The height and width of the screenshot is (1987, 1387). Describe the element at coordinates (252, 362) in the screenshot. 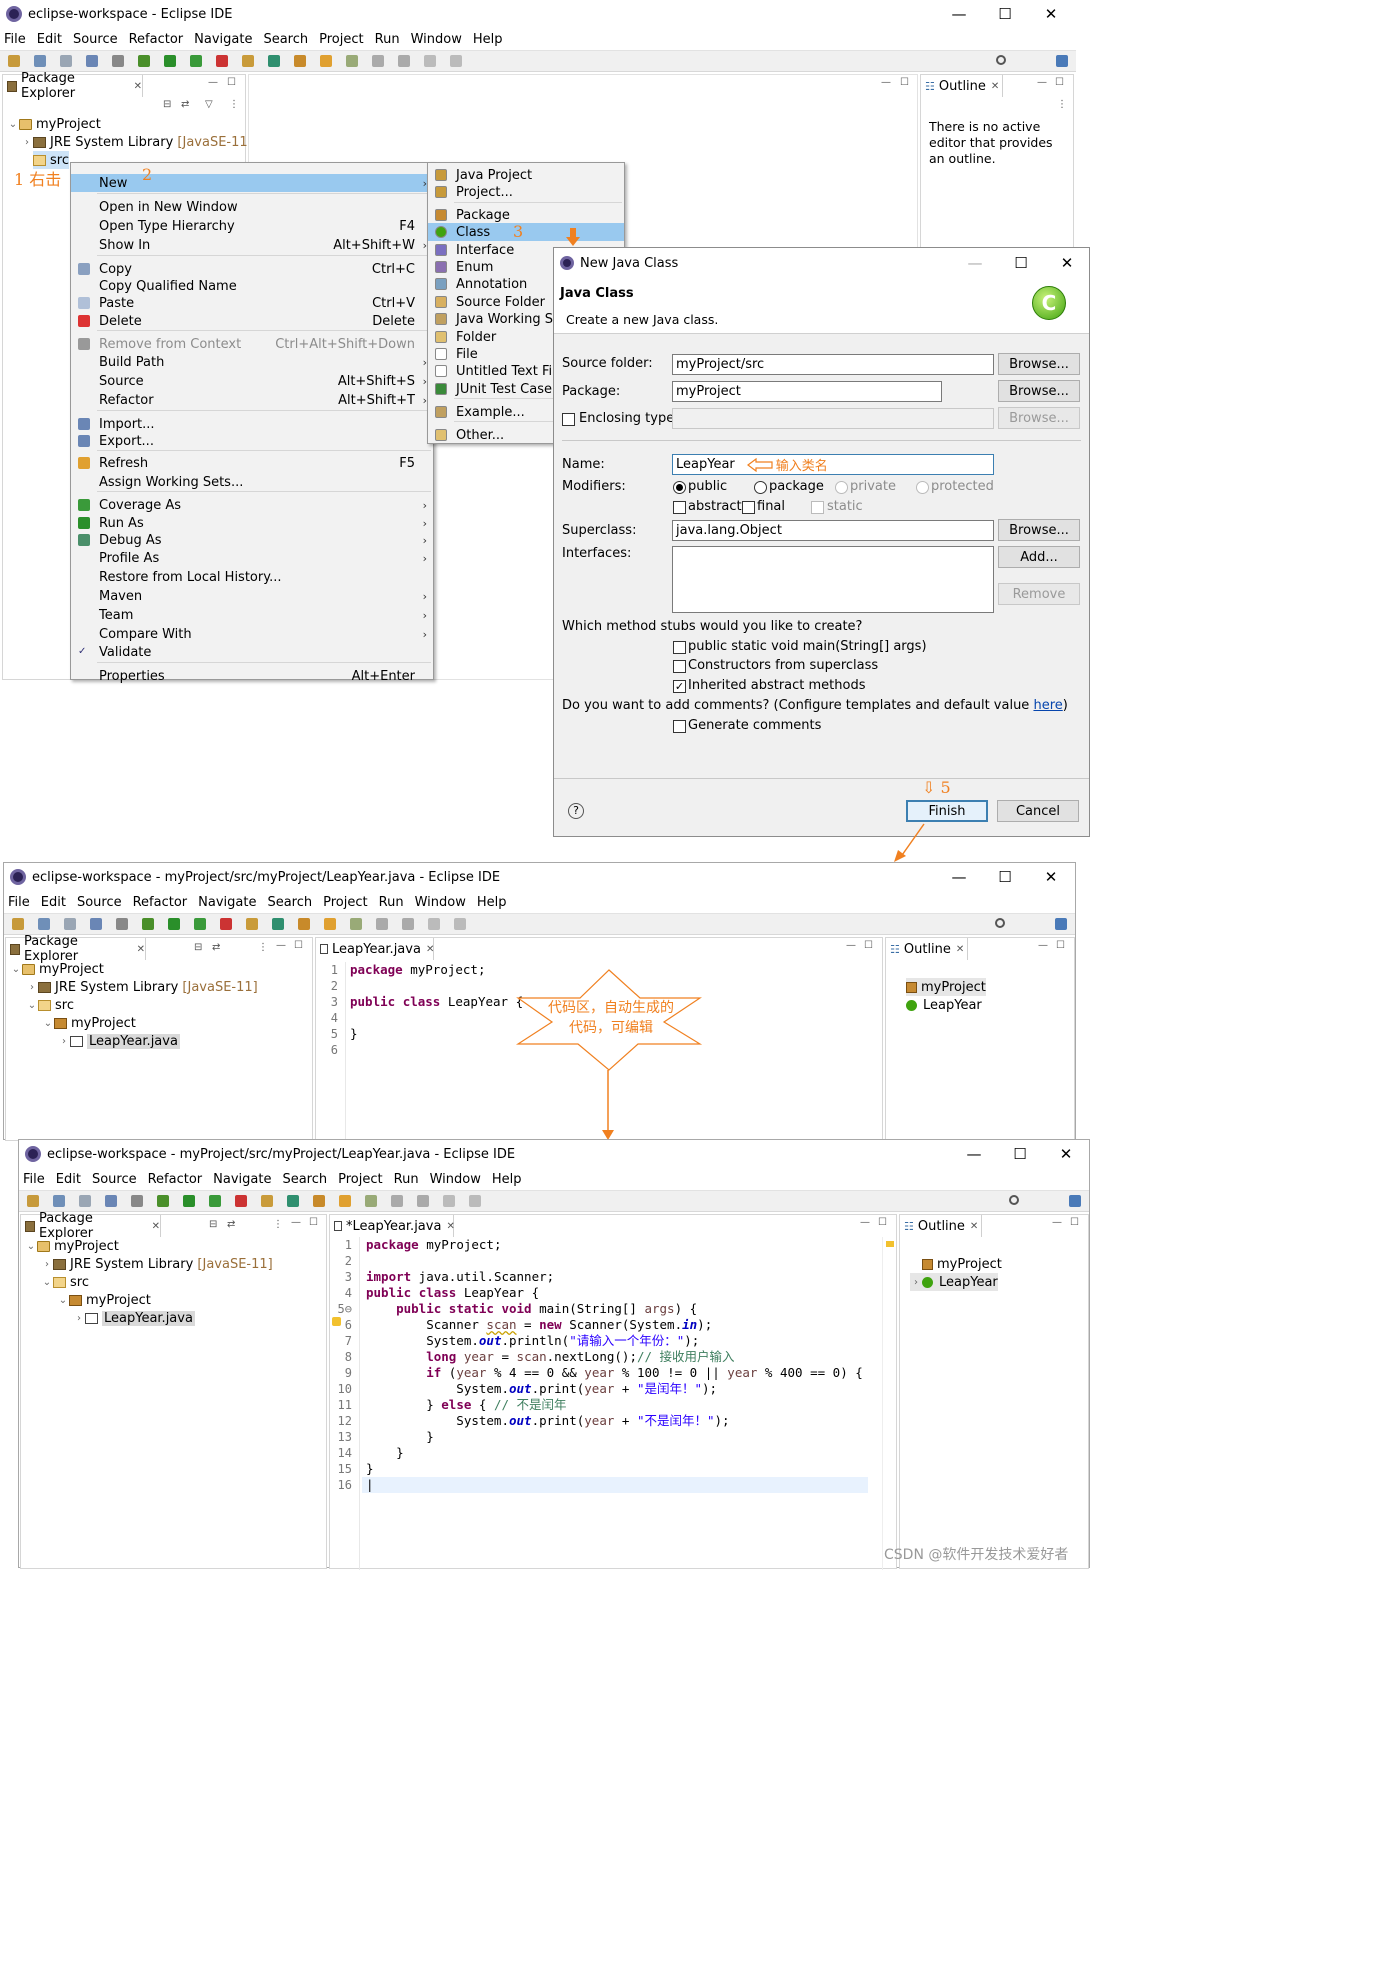

I see `context-menu-item-build-path: Build Path ›` at that location.